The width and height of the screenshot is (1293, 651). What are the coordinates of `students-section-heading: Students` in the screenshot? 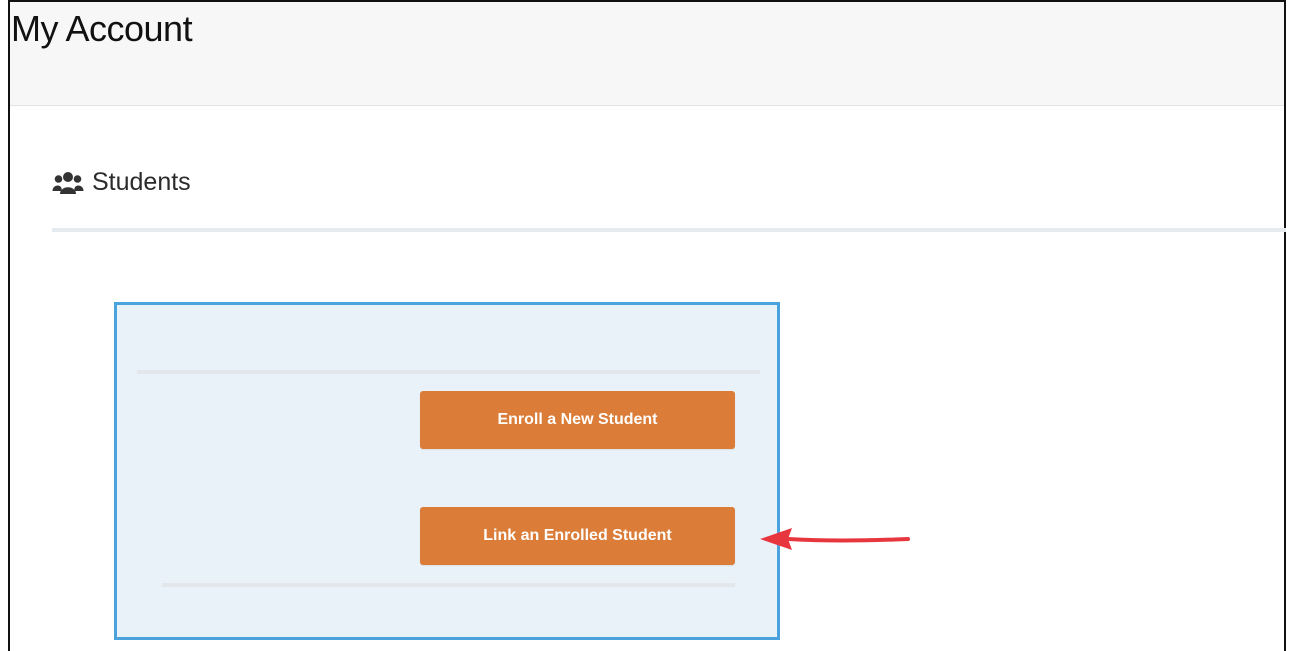 It's located at (121, 182).